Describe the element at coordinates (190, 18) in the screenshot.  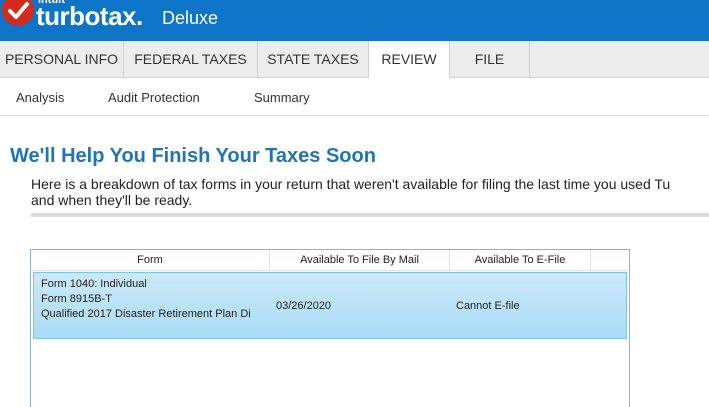
I see `edition-label: Deluxe` at that location.